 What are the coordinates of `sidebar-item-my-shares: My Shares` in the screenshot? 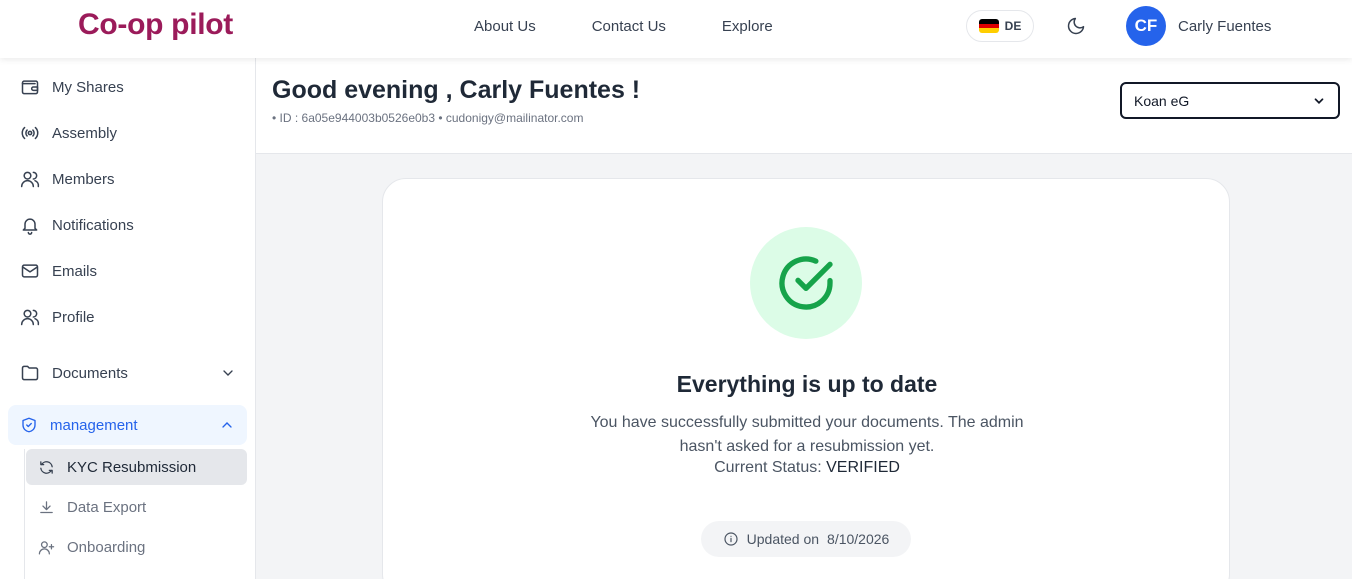 It's located at (72, 87).